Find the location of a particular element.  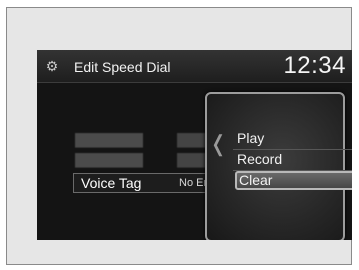

menu-item-clear: Clear is located at coordinates (293, 180).